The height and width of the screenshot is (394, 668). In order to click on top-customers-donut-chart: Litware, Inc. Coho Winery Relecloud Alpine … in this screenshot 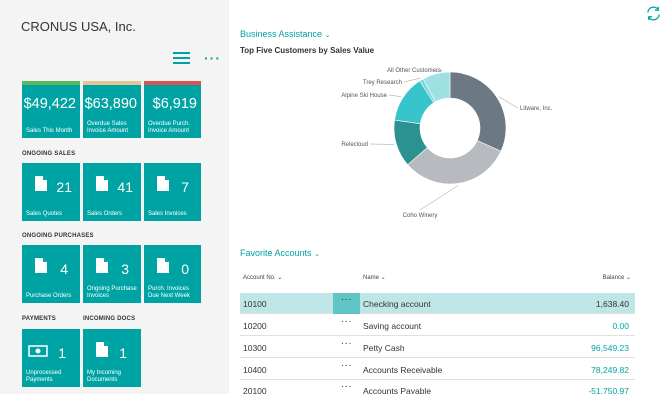, I will do `click(447, 143)`.